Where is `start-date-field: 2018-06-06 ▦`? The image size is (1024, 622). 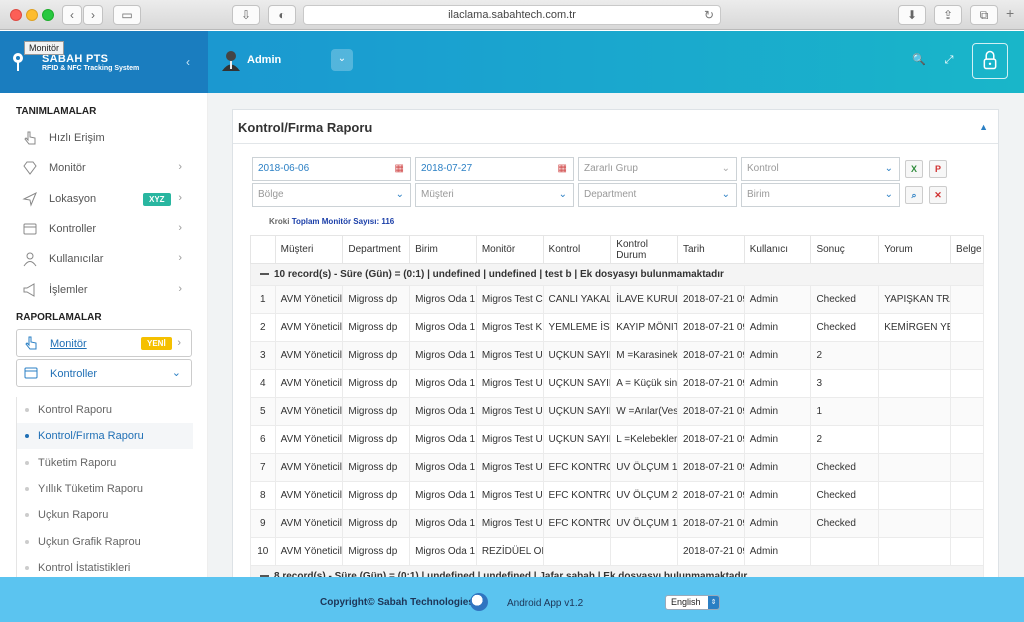 start-date-field: 2018-06-06 ▦ is located at coordinates (331, 169).